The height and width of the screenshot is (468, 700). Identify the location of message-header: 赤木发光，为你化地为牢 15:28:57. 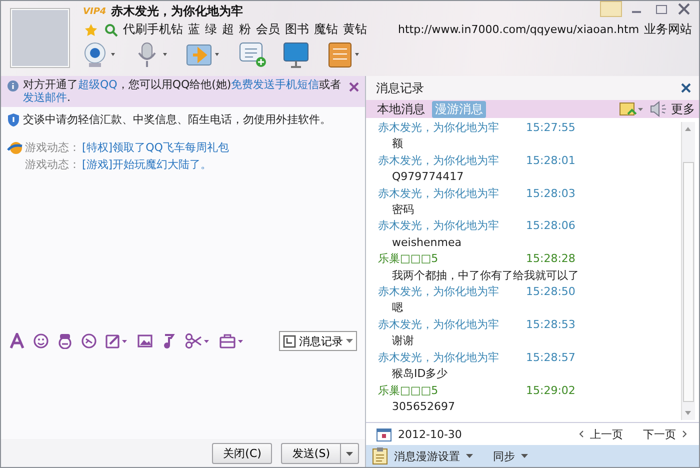
(477, 358).